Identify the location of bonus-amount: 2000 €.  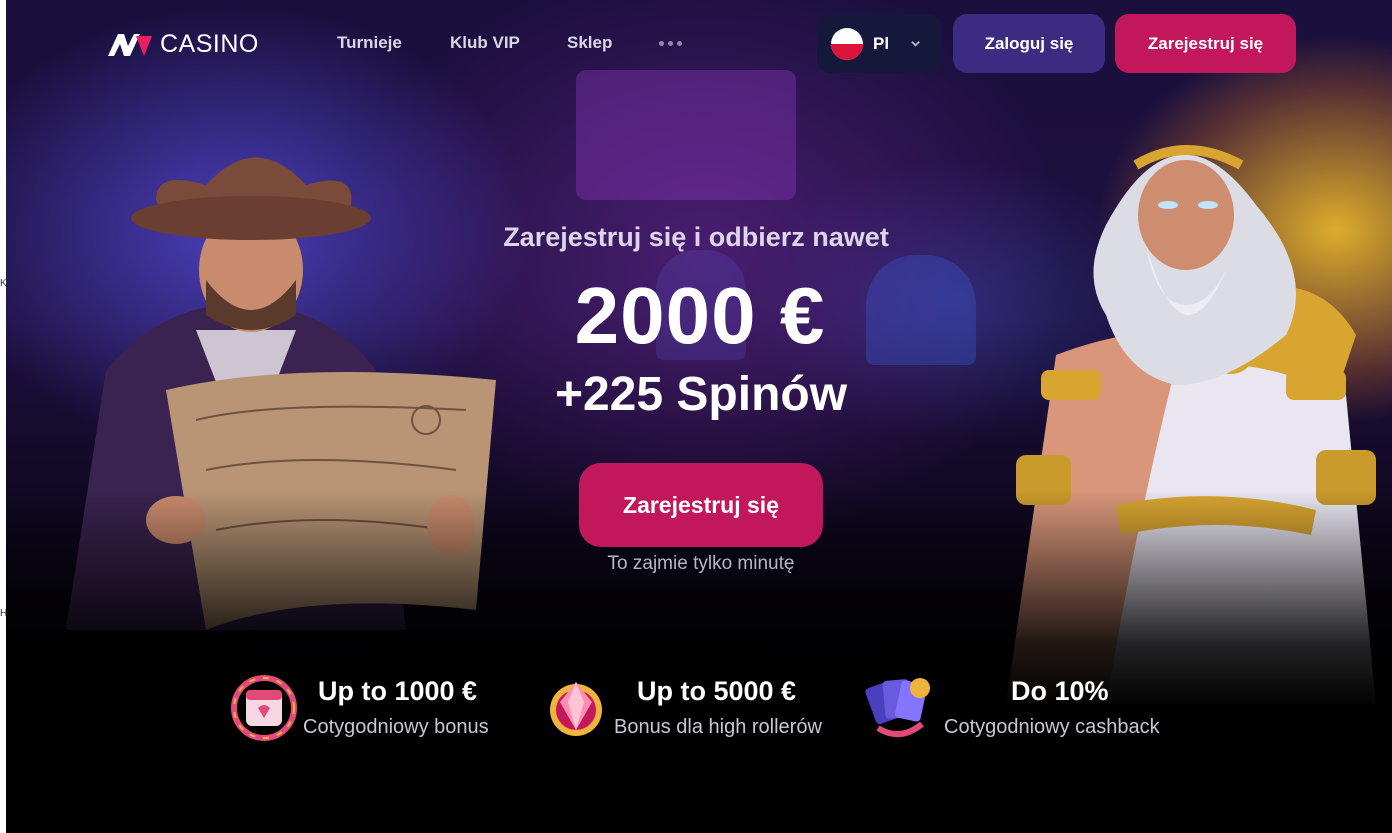
(700, 315).